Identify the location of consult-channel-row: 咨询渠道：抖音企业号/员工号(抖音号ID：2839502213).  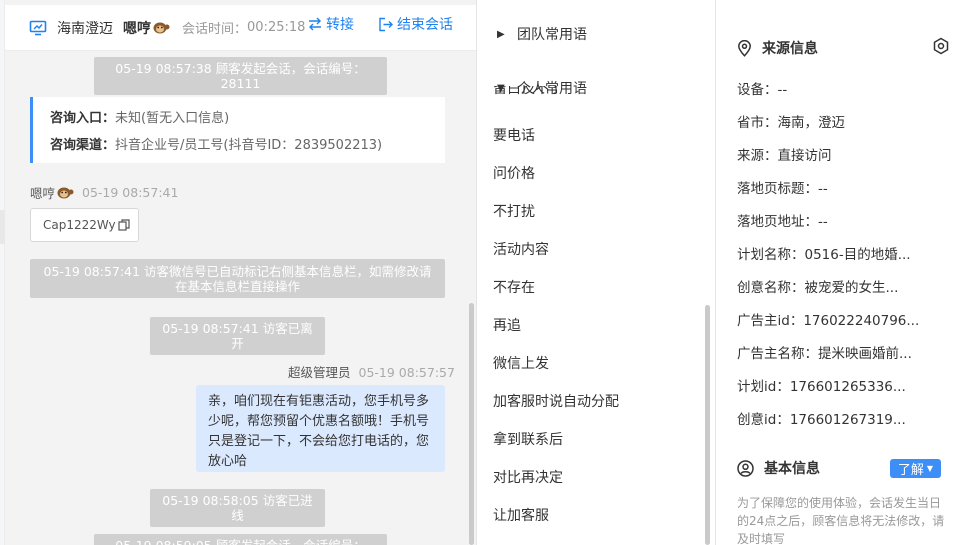
(247, 145).